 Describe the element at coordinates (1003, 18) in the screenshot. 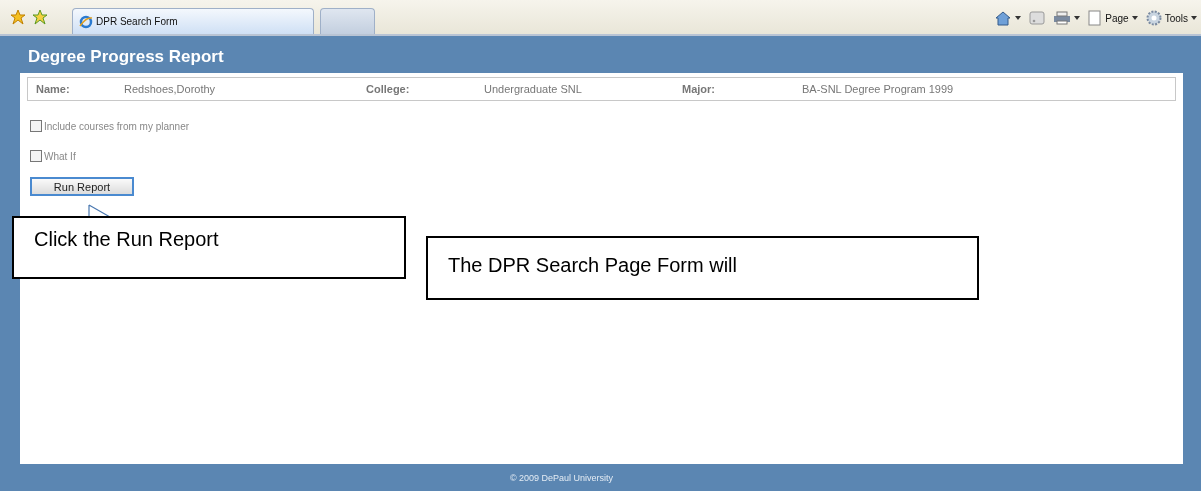

I see `home-icon` at that location.